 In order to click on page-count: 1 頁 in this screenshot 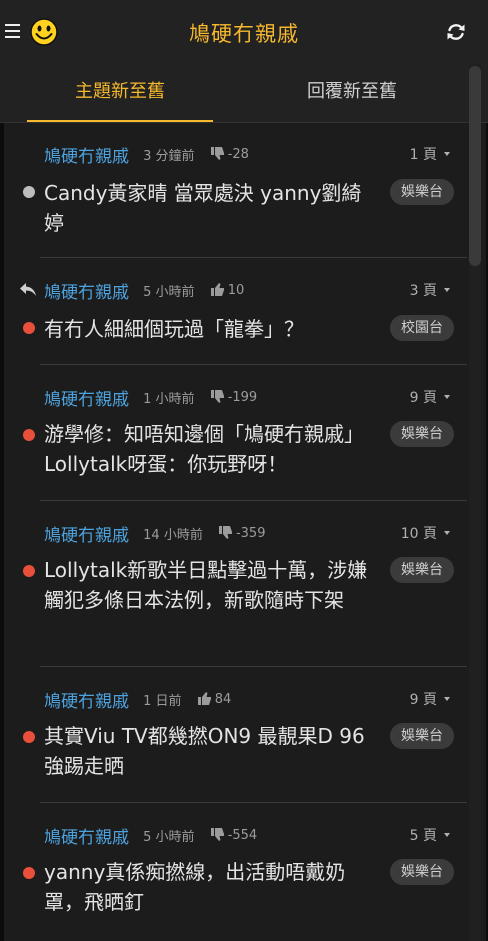, I will do `click(423, 155)`.